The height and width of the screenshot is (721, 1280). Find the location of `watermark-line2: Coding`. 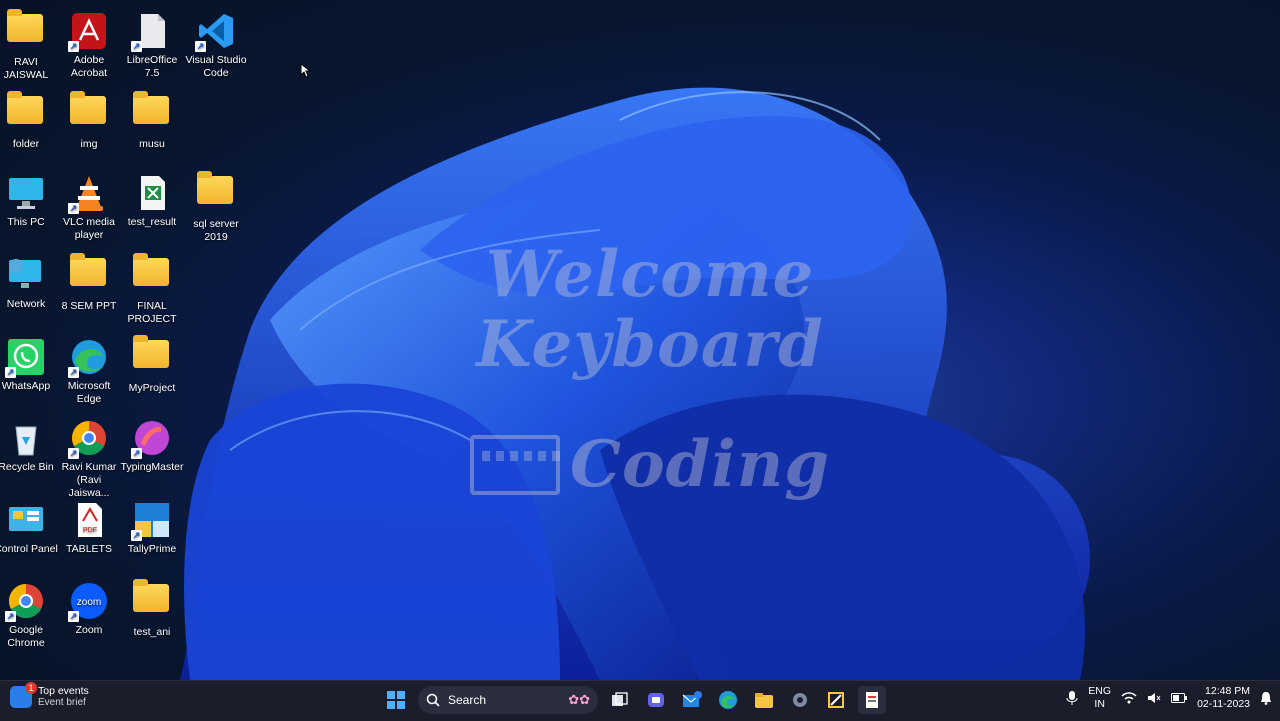

watermark-line2: Coding is located at coordinates (700, 464).